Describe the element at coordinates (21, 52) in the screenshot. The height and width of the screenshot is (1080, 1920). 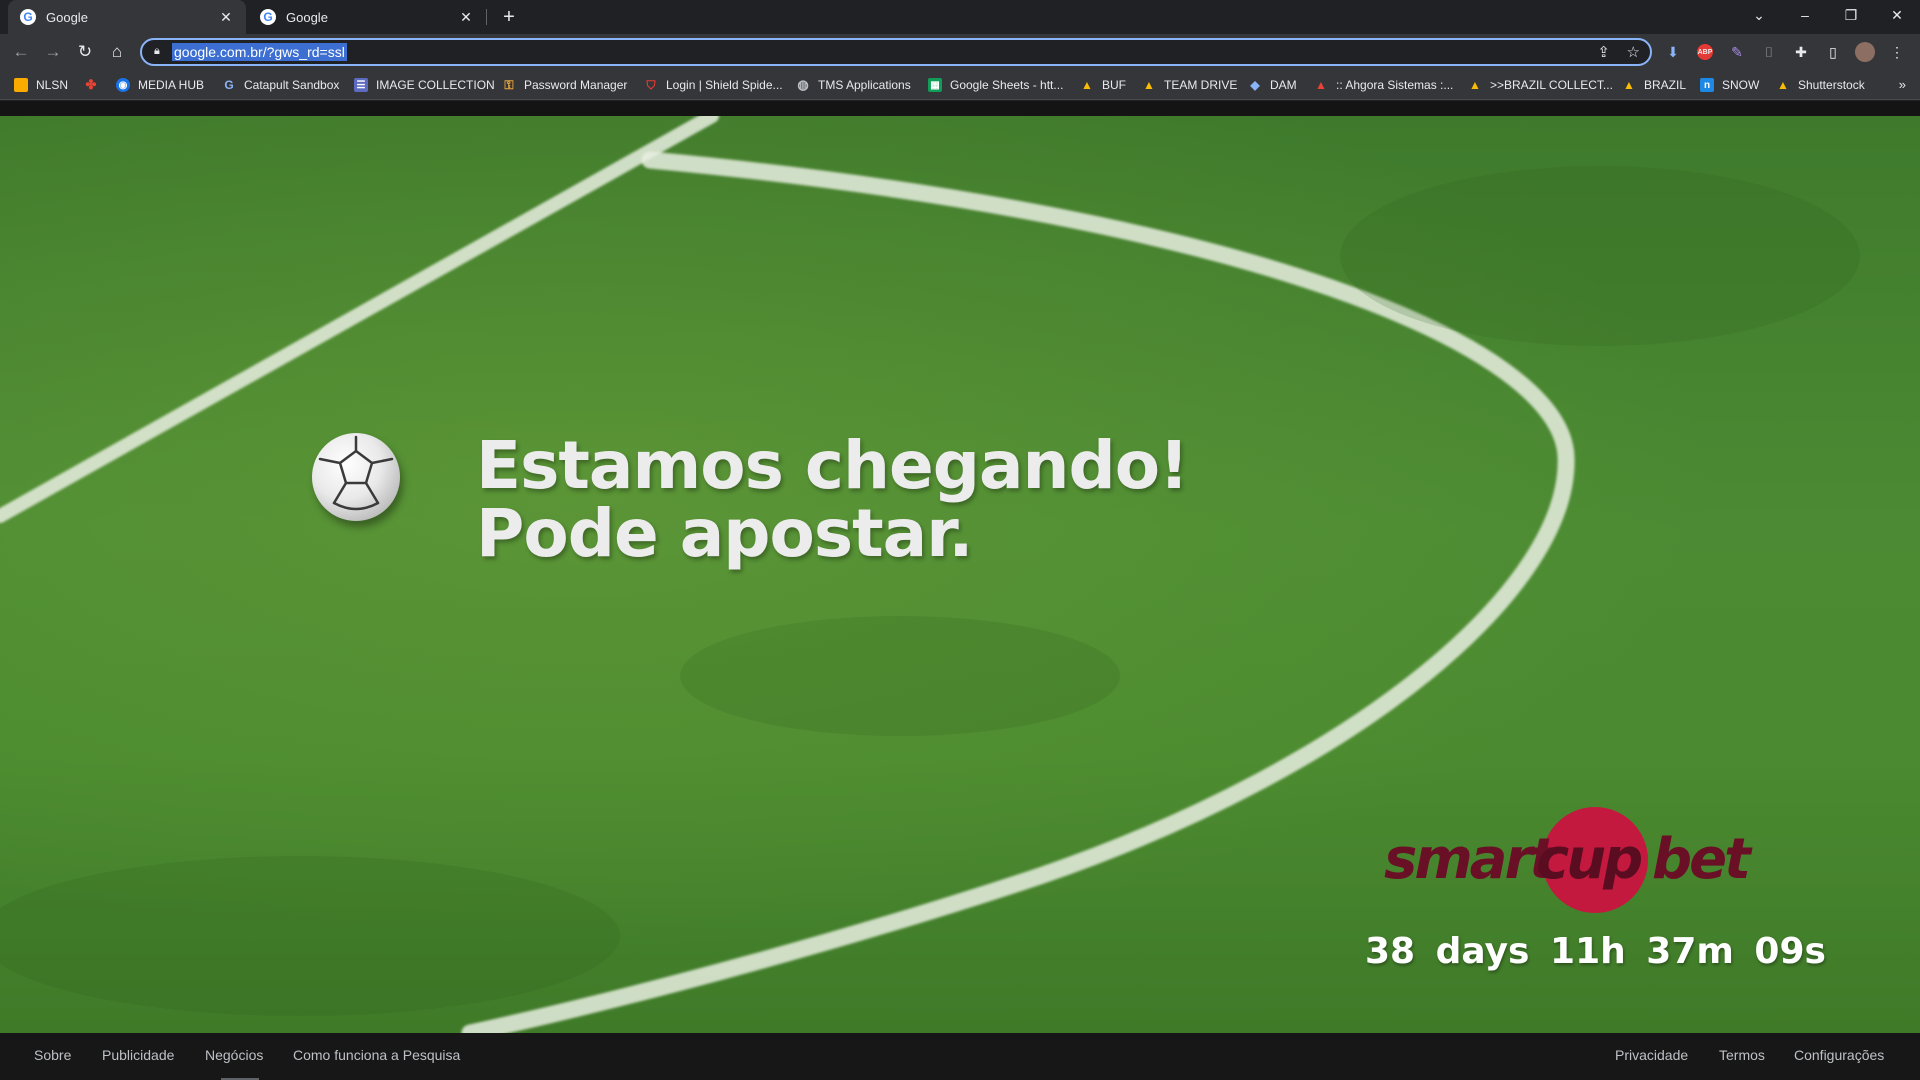
I see `back-arrow-icon: ←` at that location.